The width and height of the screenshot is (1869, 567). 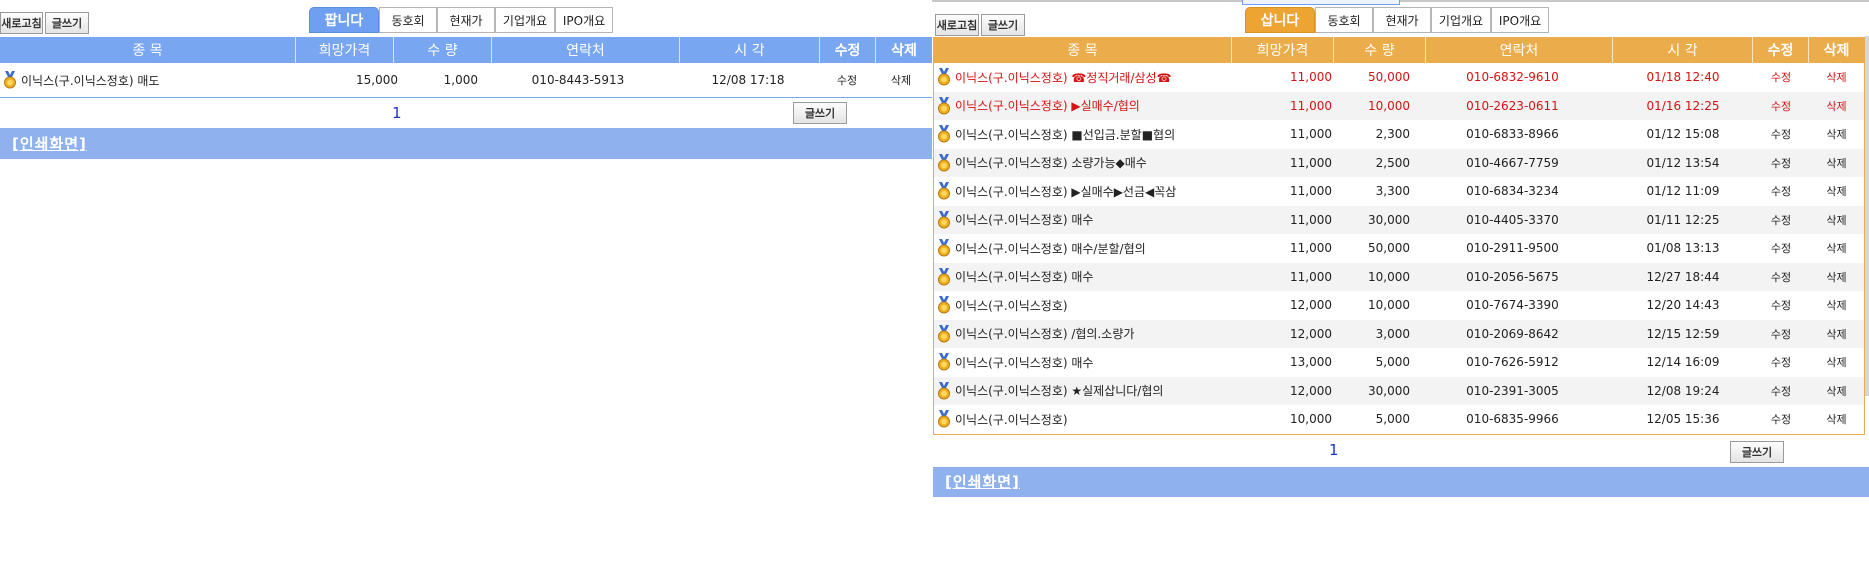 I want to click on time-cell: 12/05 15:36, so click(x=1683, y=419).